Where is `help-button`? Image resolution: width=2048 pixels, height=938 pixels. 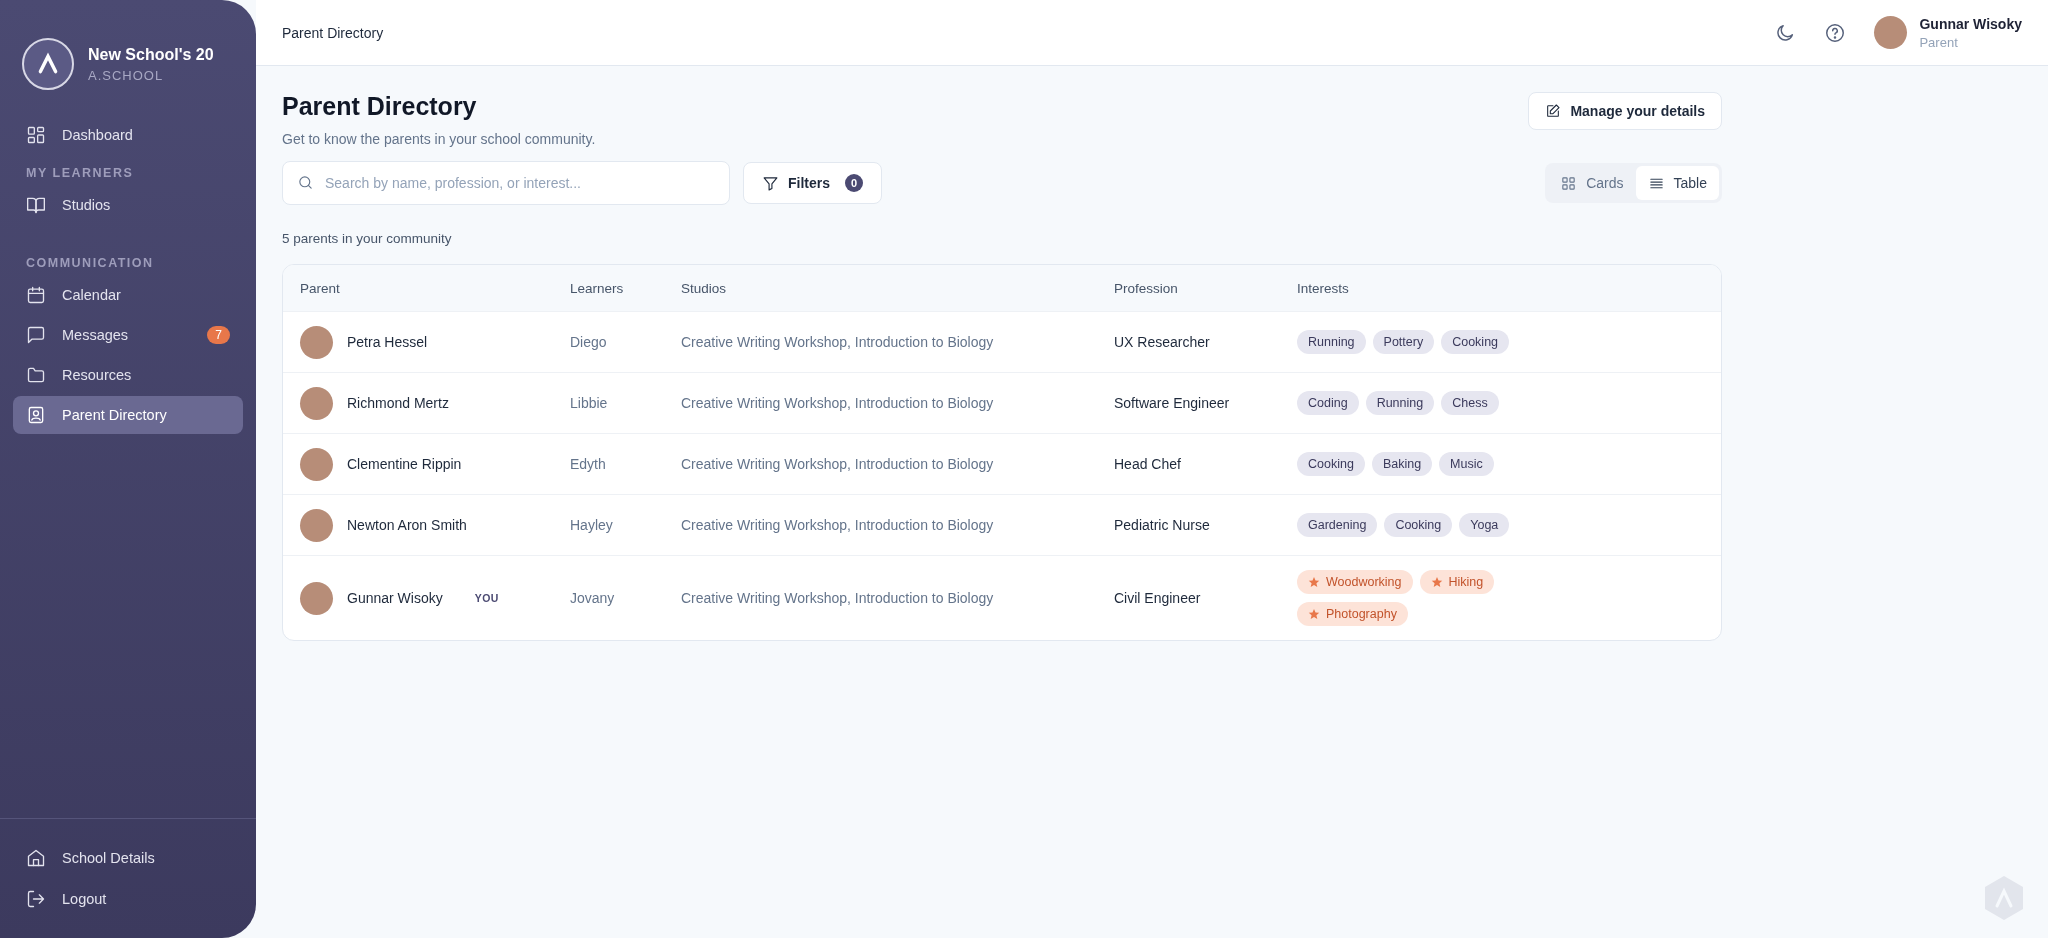
help-button is located at coordinates (1835, 32).